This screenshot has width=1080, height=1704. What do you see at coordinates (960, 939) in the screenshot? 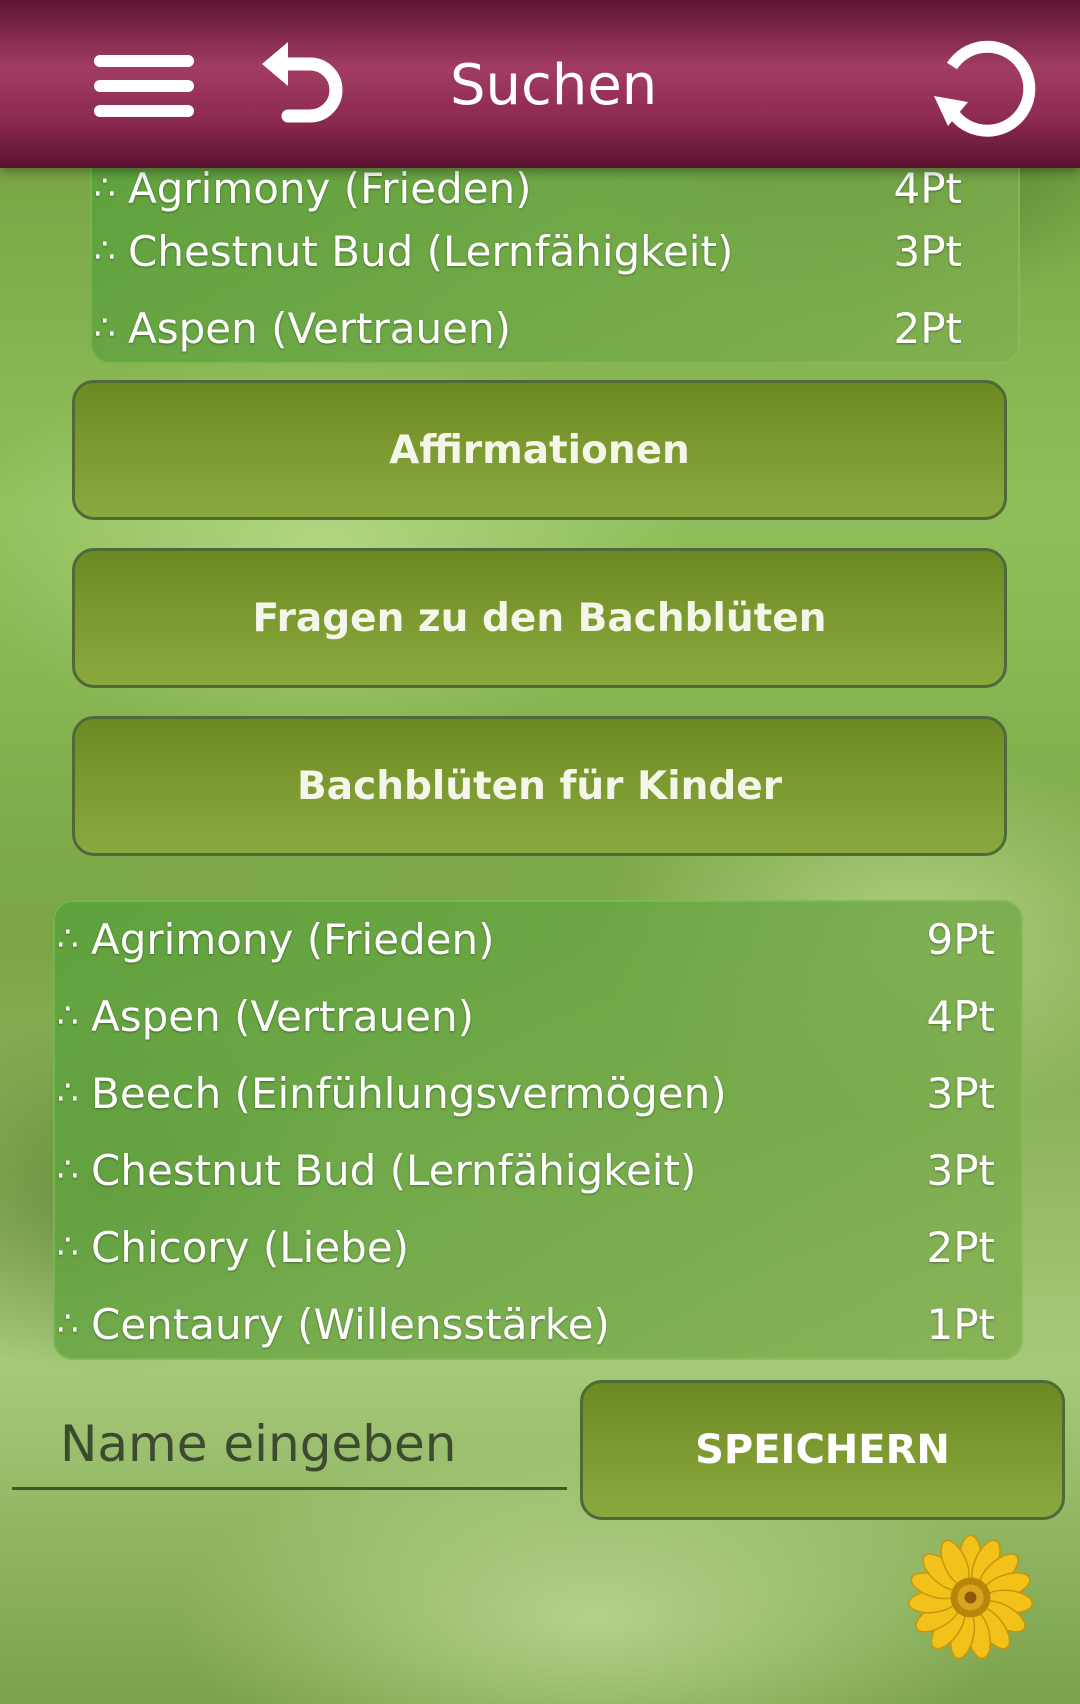
I see `points-value: 9Pt` at bounding box center [960, 939].